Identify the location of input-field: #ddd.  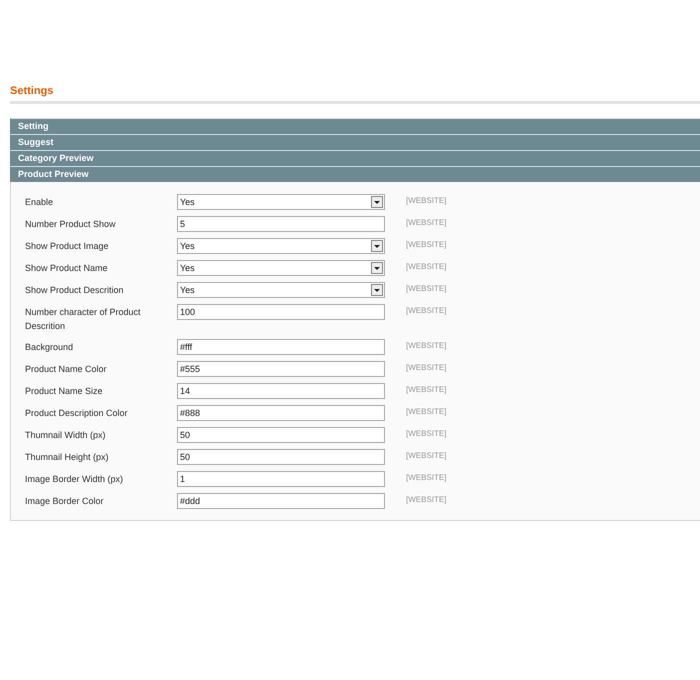
(281, 501).